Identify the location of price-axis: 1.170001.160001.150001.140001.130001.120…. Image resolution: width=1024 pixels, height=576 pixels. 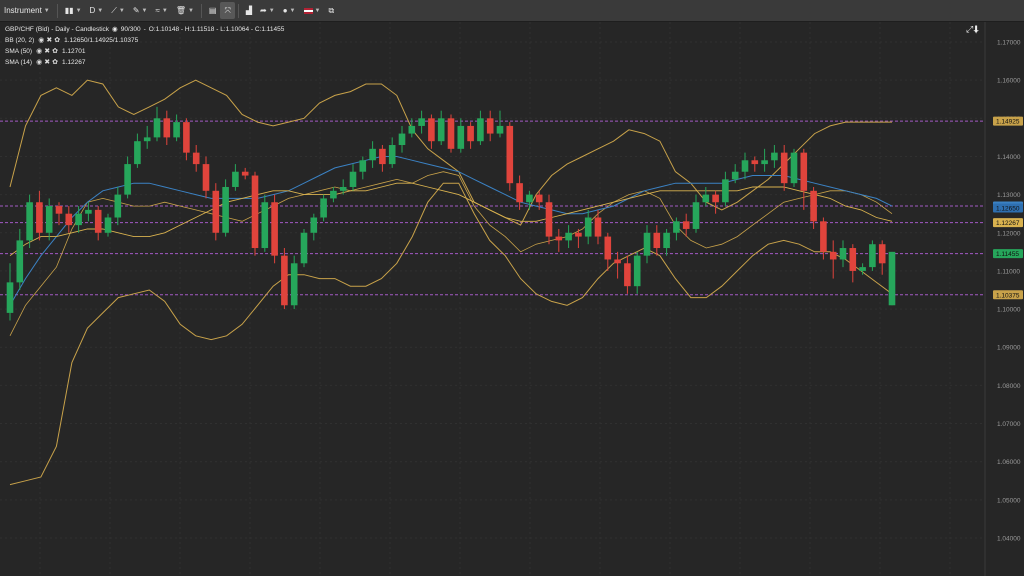
(1008, 291).